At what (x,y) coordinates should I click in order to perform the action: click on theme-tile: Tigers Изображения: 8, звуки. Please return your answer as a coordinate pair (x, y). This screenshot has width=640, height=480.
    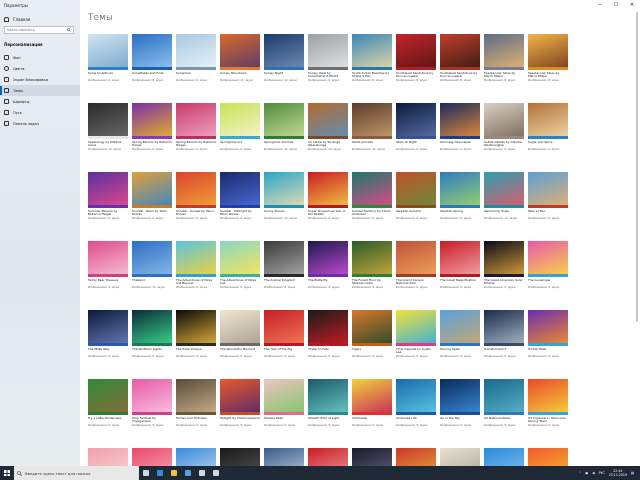
    Looking at the image, I should click on (372, 338).